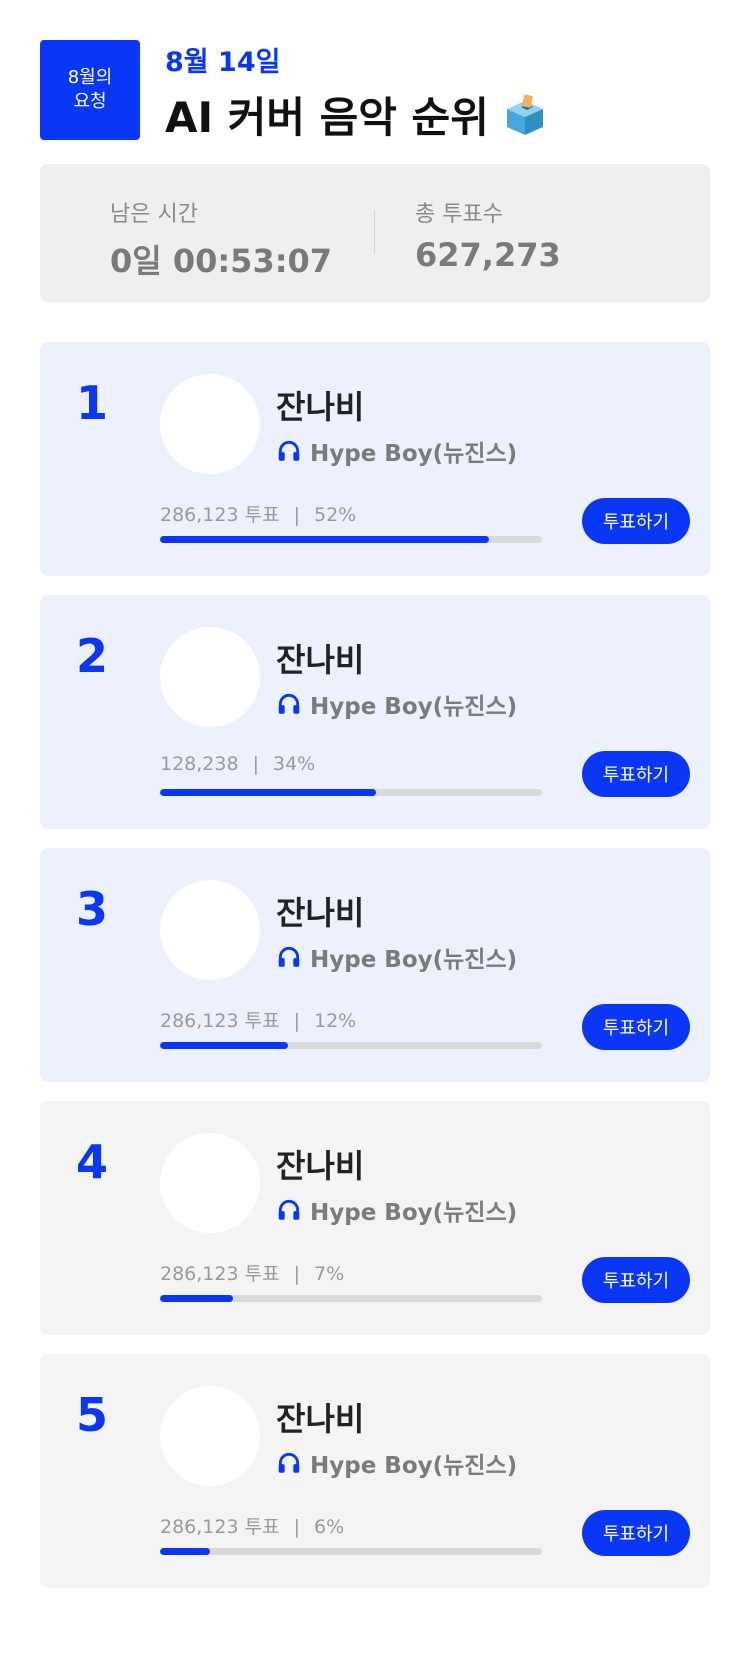  I want to click on vote-stats: 286,123 투표 | 6%, so click(252, 1525).